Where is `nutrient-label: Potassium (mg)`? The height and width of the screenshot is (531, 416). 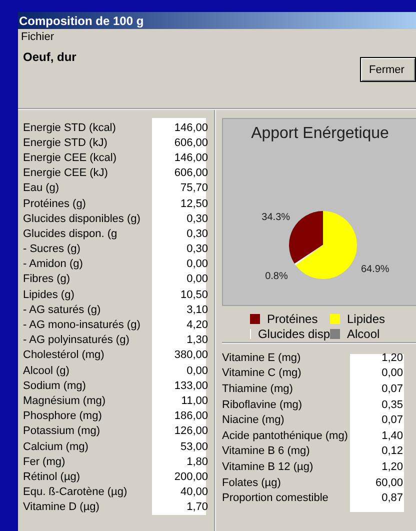
nutrient-label: Potassium (mg) is located at coordinates (62, 431).